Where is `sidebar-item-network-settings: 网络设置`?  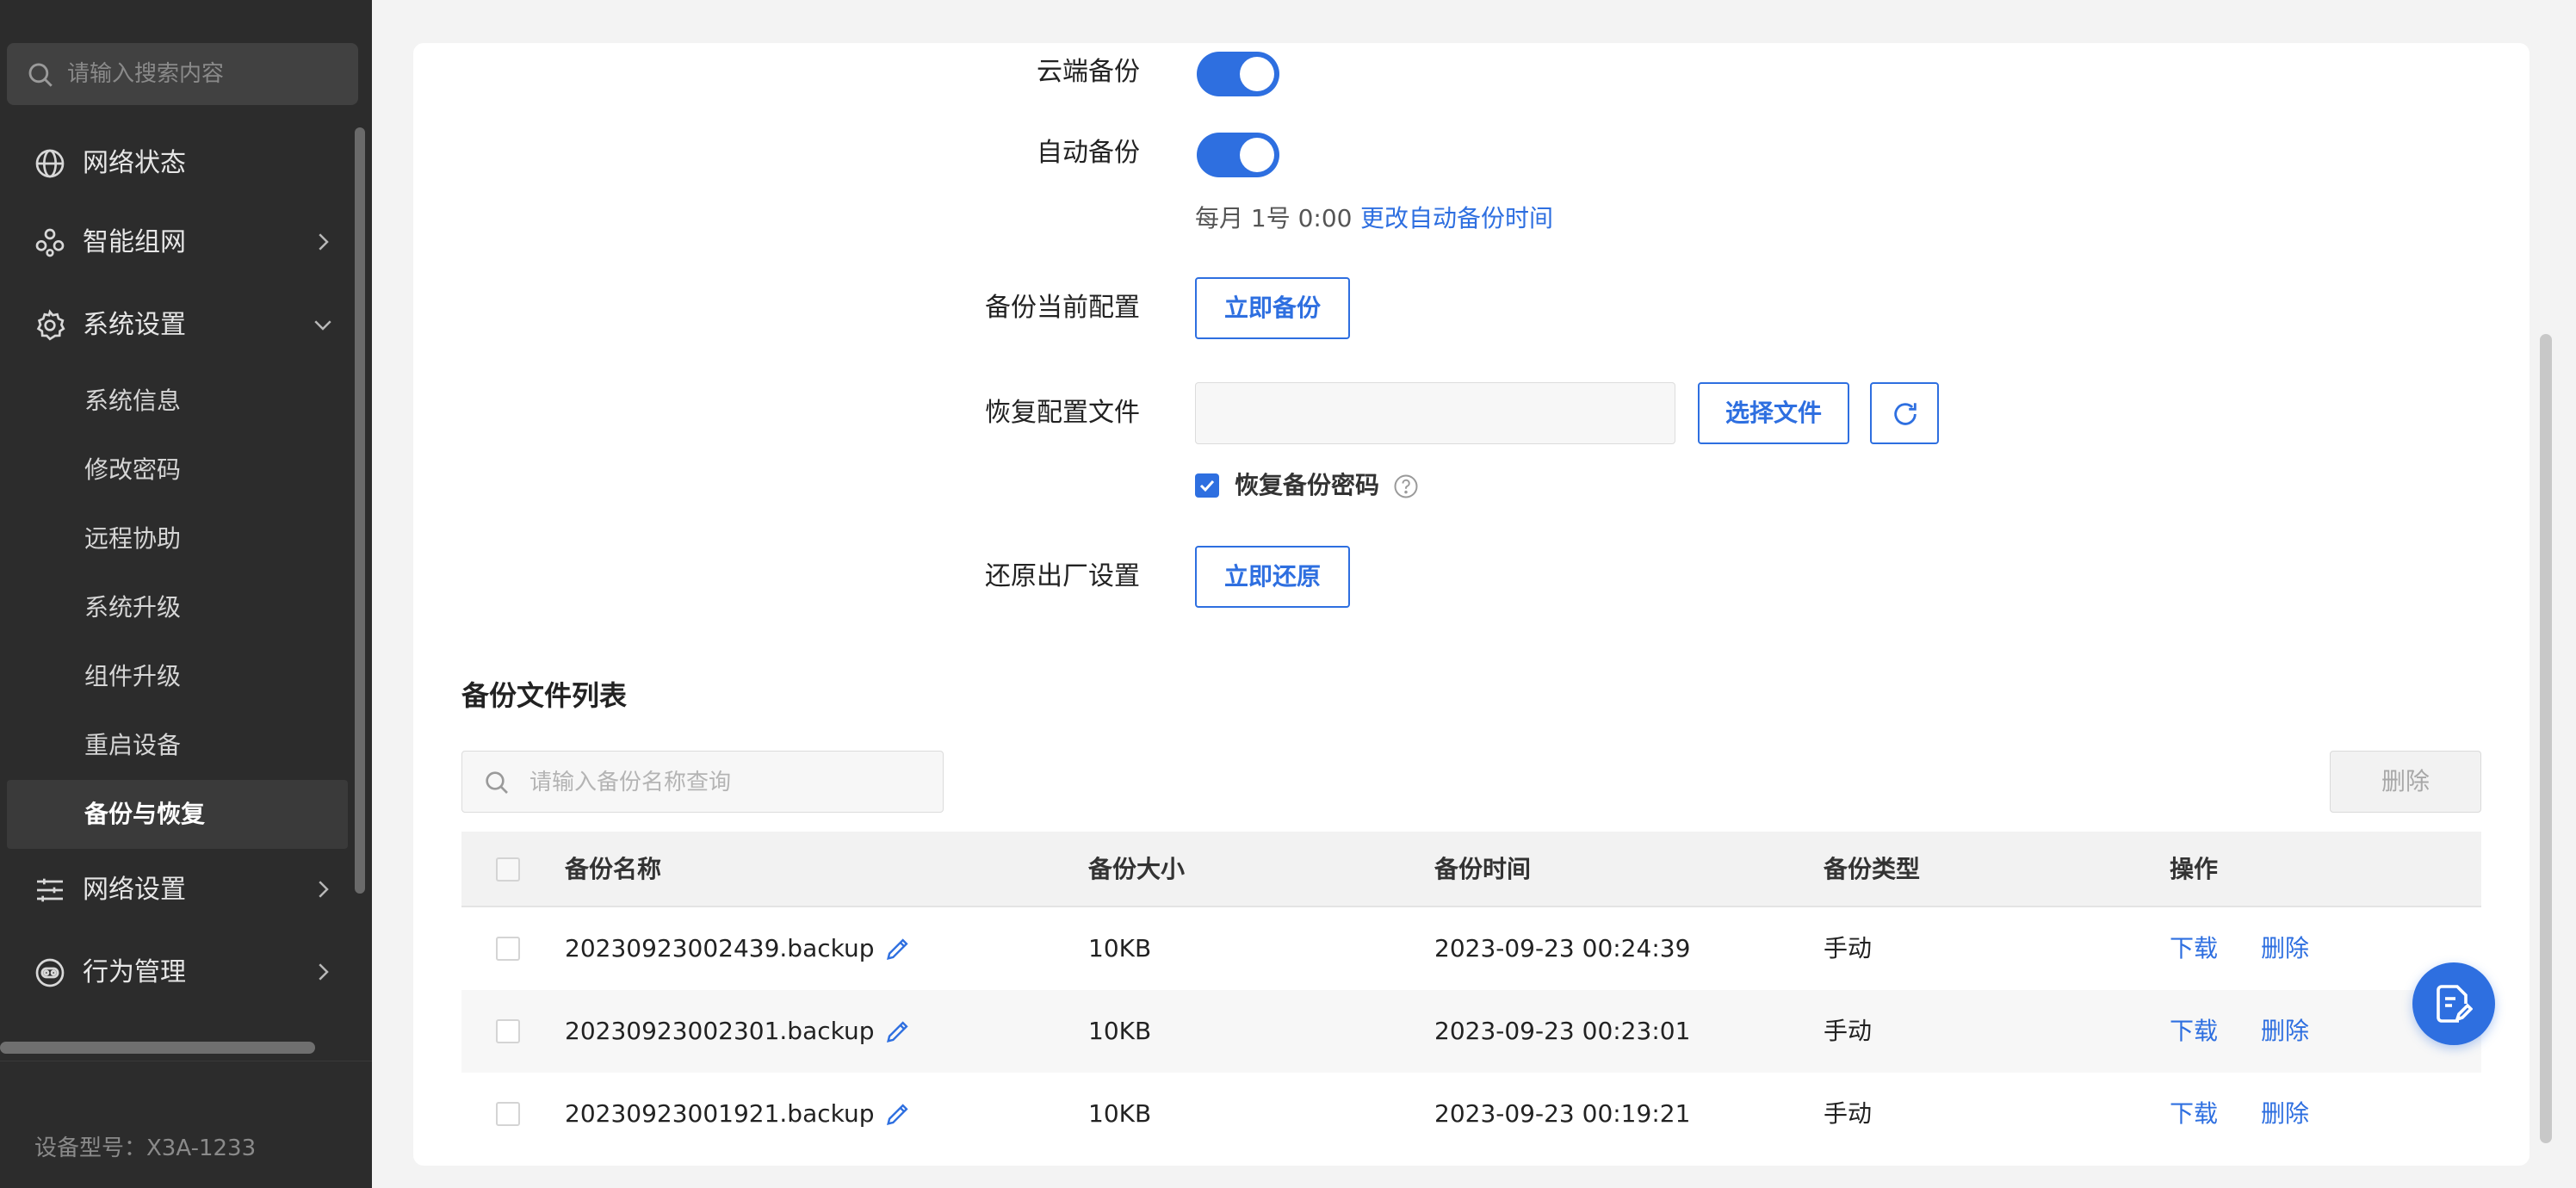 sidebar-item-network-settings: 网络设置 is located at coordinates (179, 890).